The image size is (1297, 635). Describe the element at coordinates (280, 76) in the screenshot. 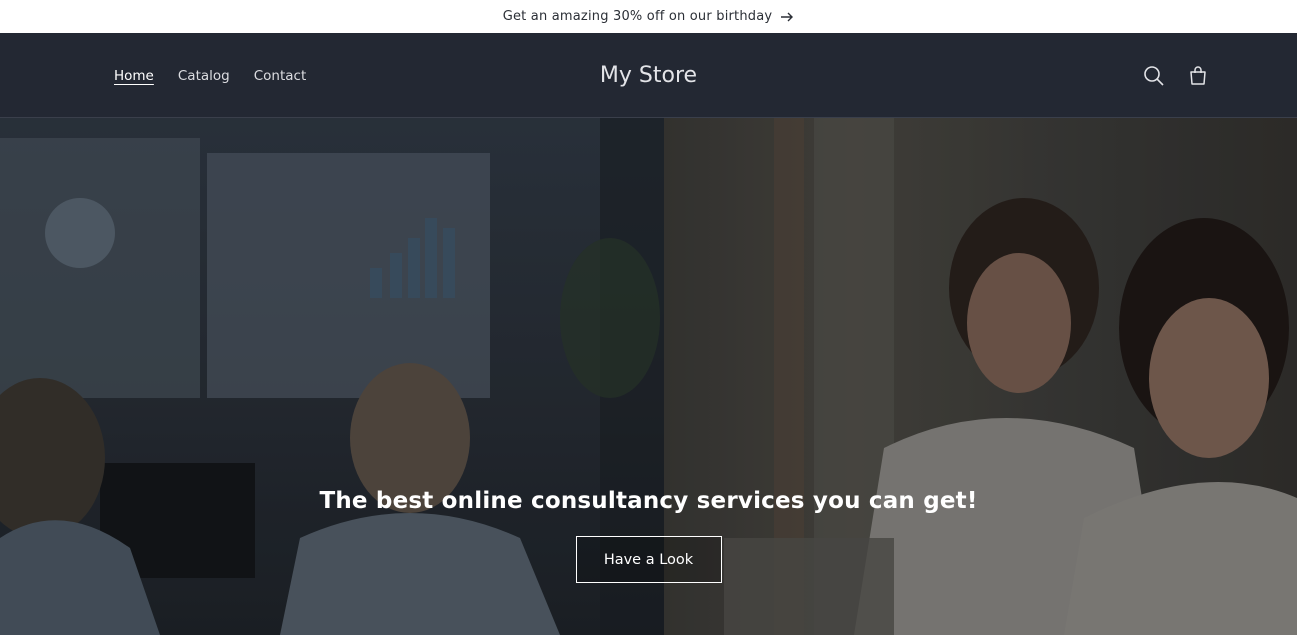

I see `nav-contact: Contact` at that location.